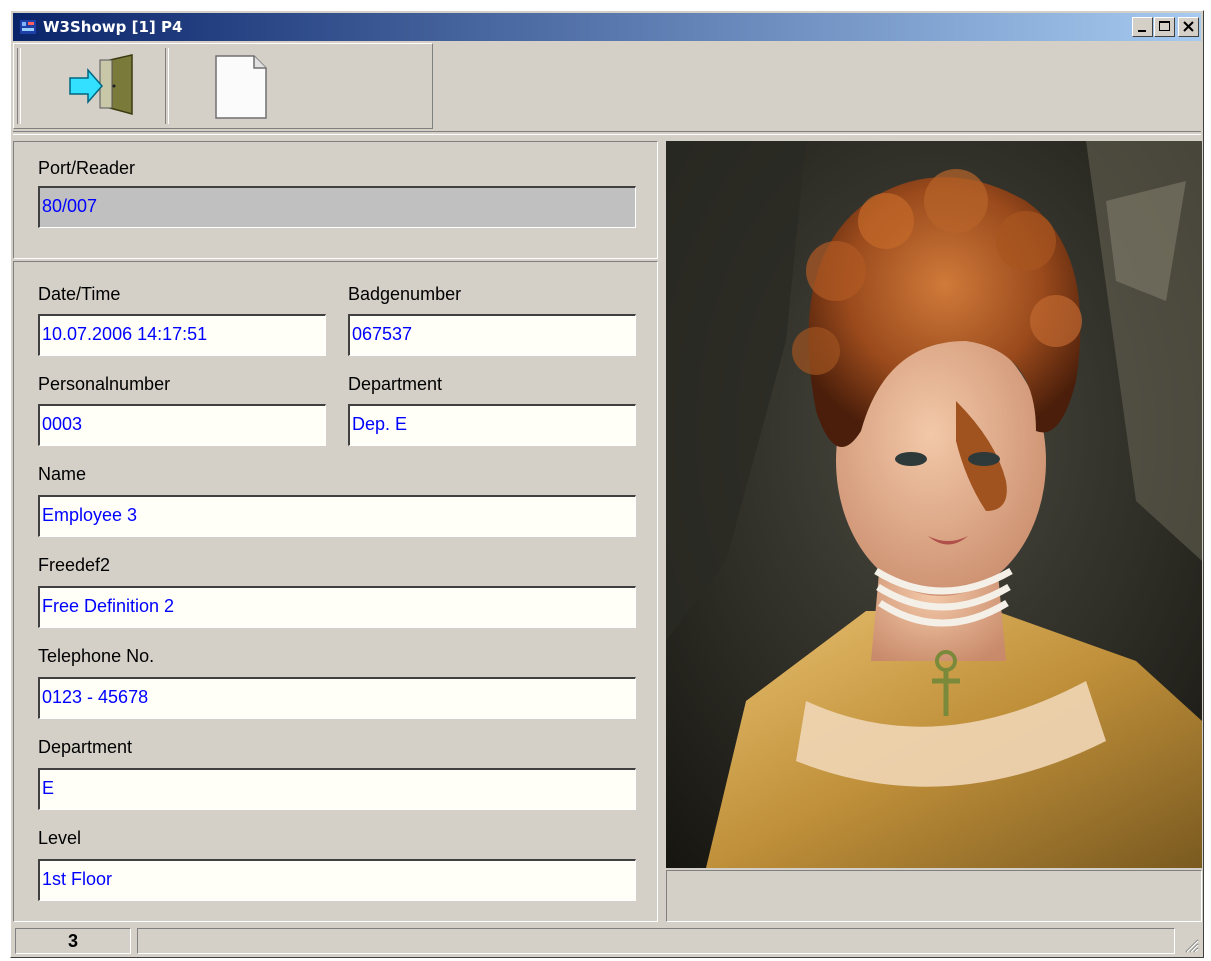  Describe the element at coordinates (62, 474) in the screenshot. I see `name-label: Name` at that location.